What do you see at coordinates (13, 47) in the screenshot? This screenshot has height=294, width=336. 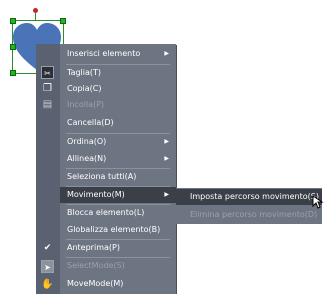 I see `resize-handle-w` at bounding box center [13, 47].